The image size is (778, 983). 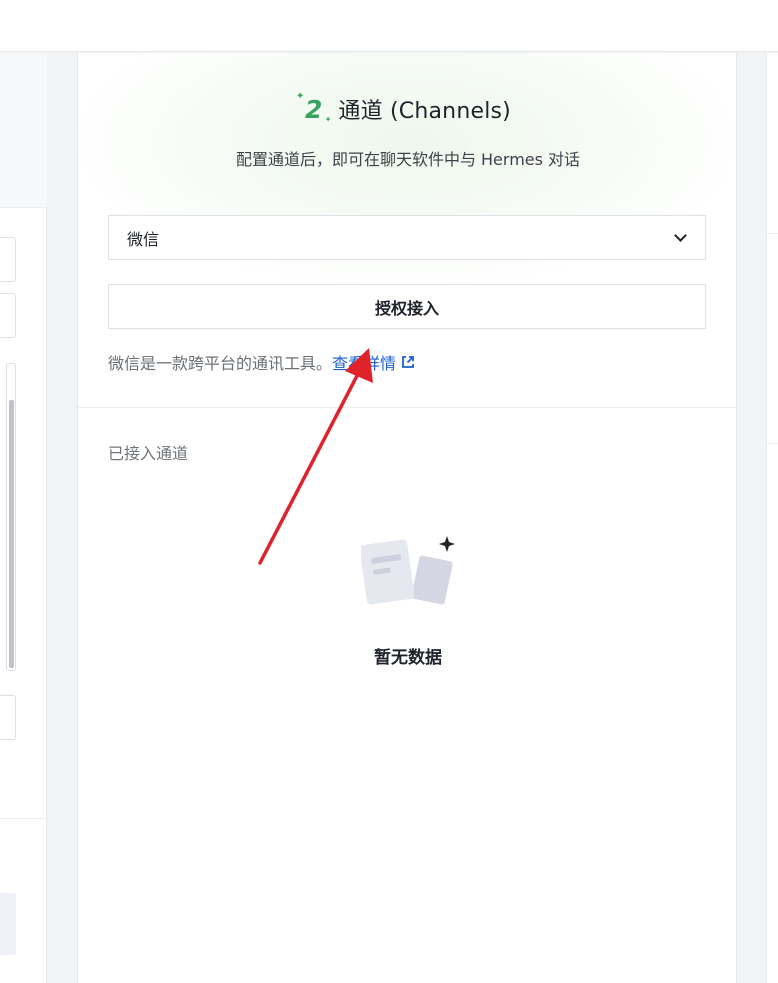 What do you see at coordinates (424, 111) in the screenshot?
I see `section-title: 通道 (Channels)` at bounding box center [424, 111].